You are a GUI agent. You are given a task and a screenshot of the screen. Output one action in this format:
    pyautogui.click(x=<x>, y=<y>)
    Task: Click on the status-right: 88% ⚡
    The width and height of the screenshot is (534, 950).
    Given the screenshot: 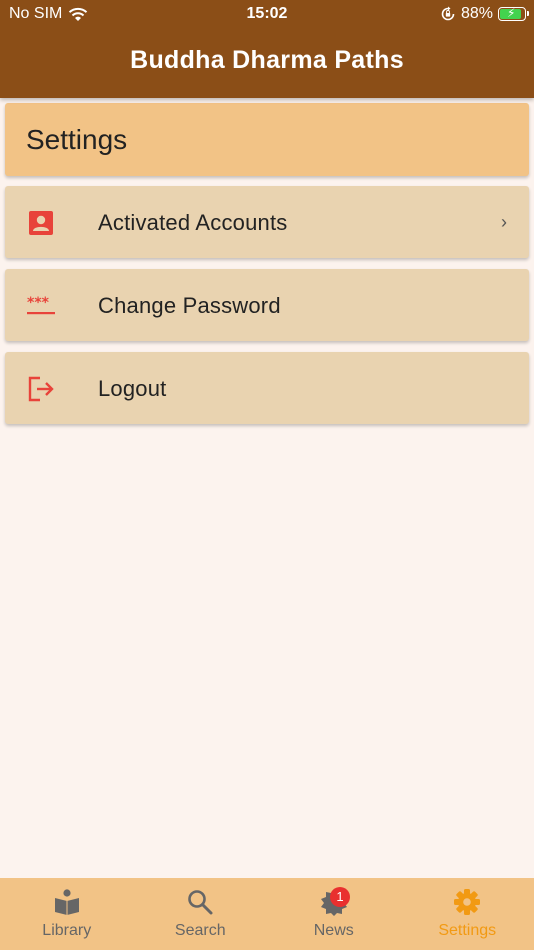 What is the action you would take?
    pyautogui.click(x=484, y=14)
    